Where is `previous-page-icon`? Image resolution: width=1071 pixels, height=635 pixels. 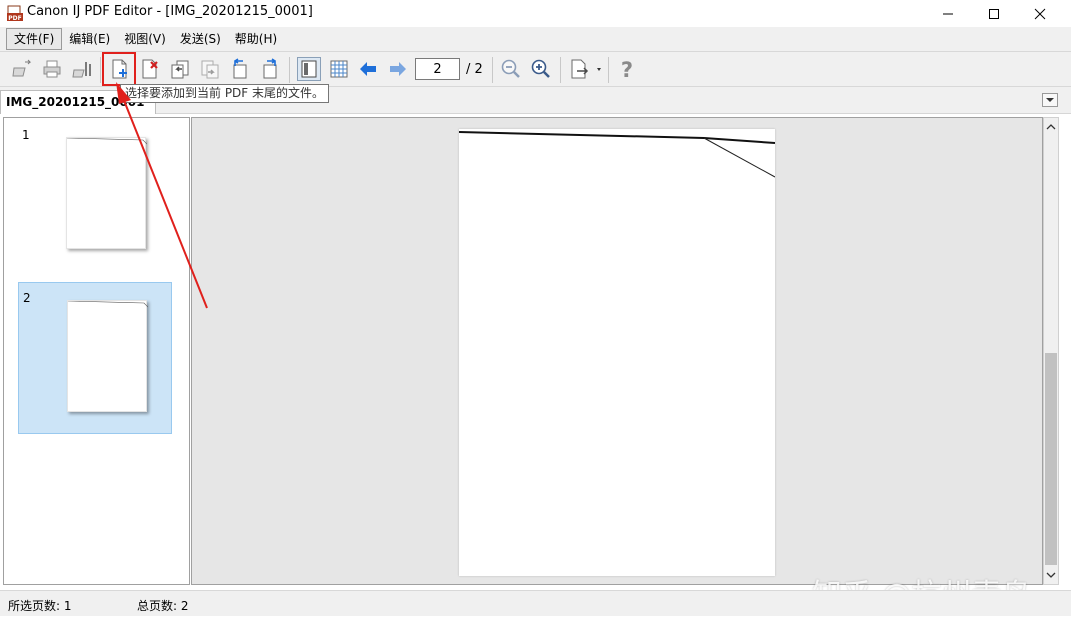
previous-page-icon is located at coordinates (368, 69).